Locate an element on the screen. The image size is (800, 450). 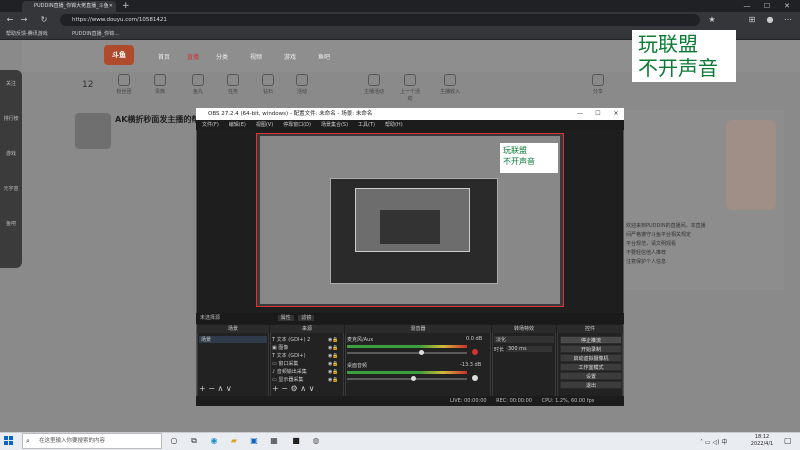
source-add-icon: + − ⚙ ∧ ∨ is located at coordinates (293, 388).